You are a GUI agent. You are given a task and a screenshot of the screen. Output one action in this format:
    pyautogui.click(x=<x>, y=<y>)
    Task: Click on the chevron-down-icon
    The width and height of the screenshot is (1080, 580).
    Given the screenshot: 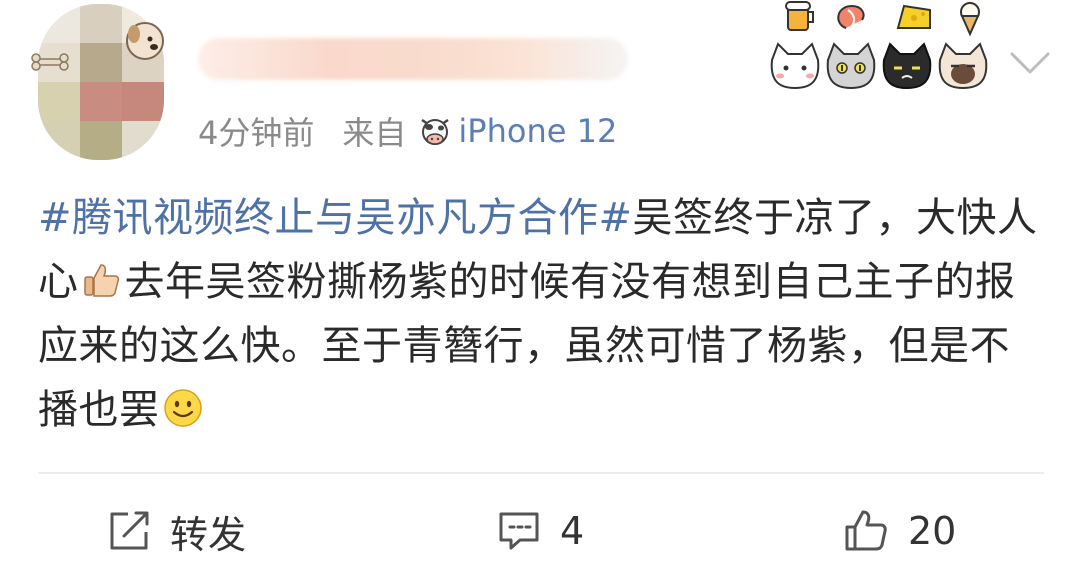 What is the action you would take?
    pyautogui.click(x=1030, y=63)
    